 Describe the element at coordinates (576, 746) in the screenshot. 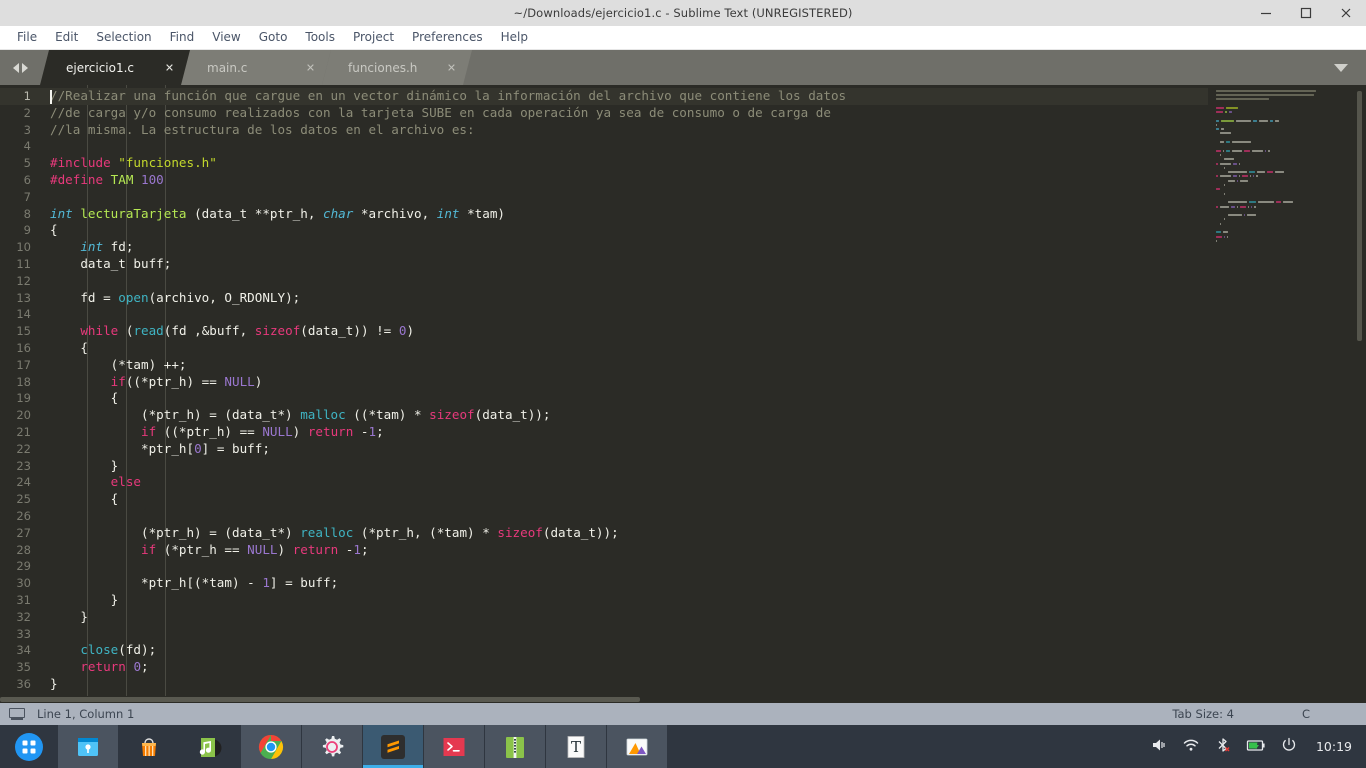

I see `text-editor-icon: T` at that location.